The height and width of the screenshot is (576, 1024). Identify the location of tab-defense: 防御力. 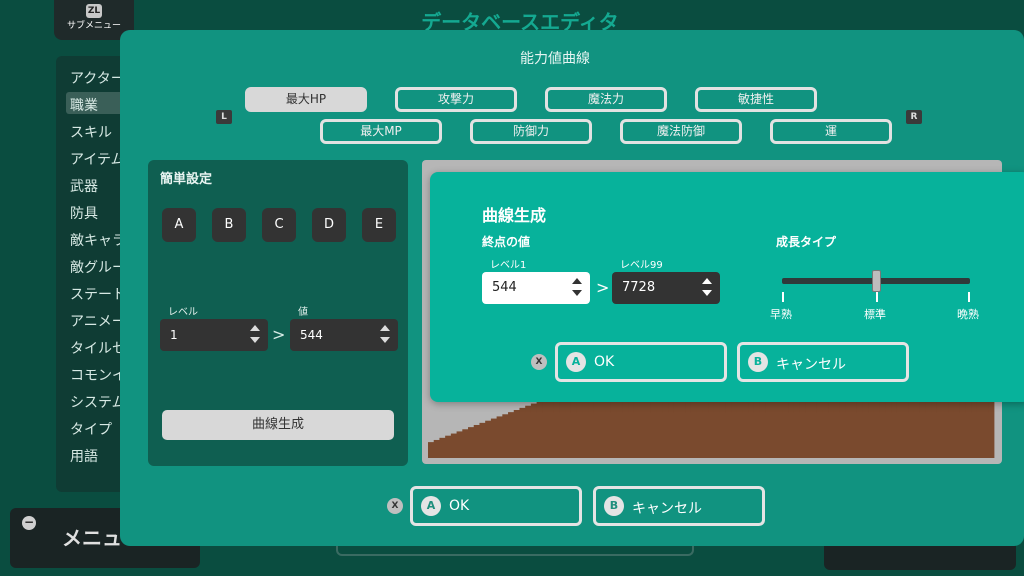
(531, 131).